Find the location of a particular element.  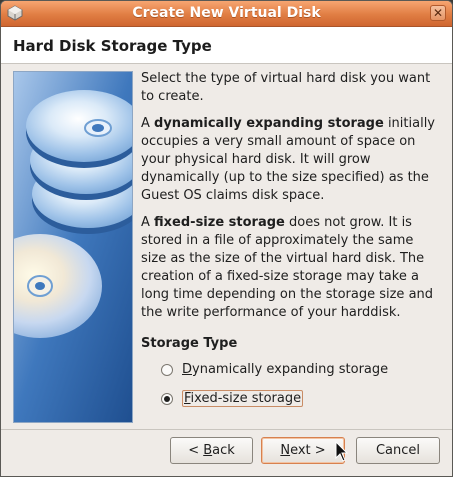

option-fixed-label: Fixed-size storage is located at coordinates (243, 398).